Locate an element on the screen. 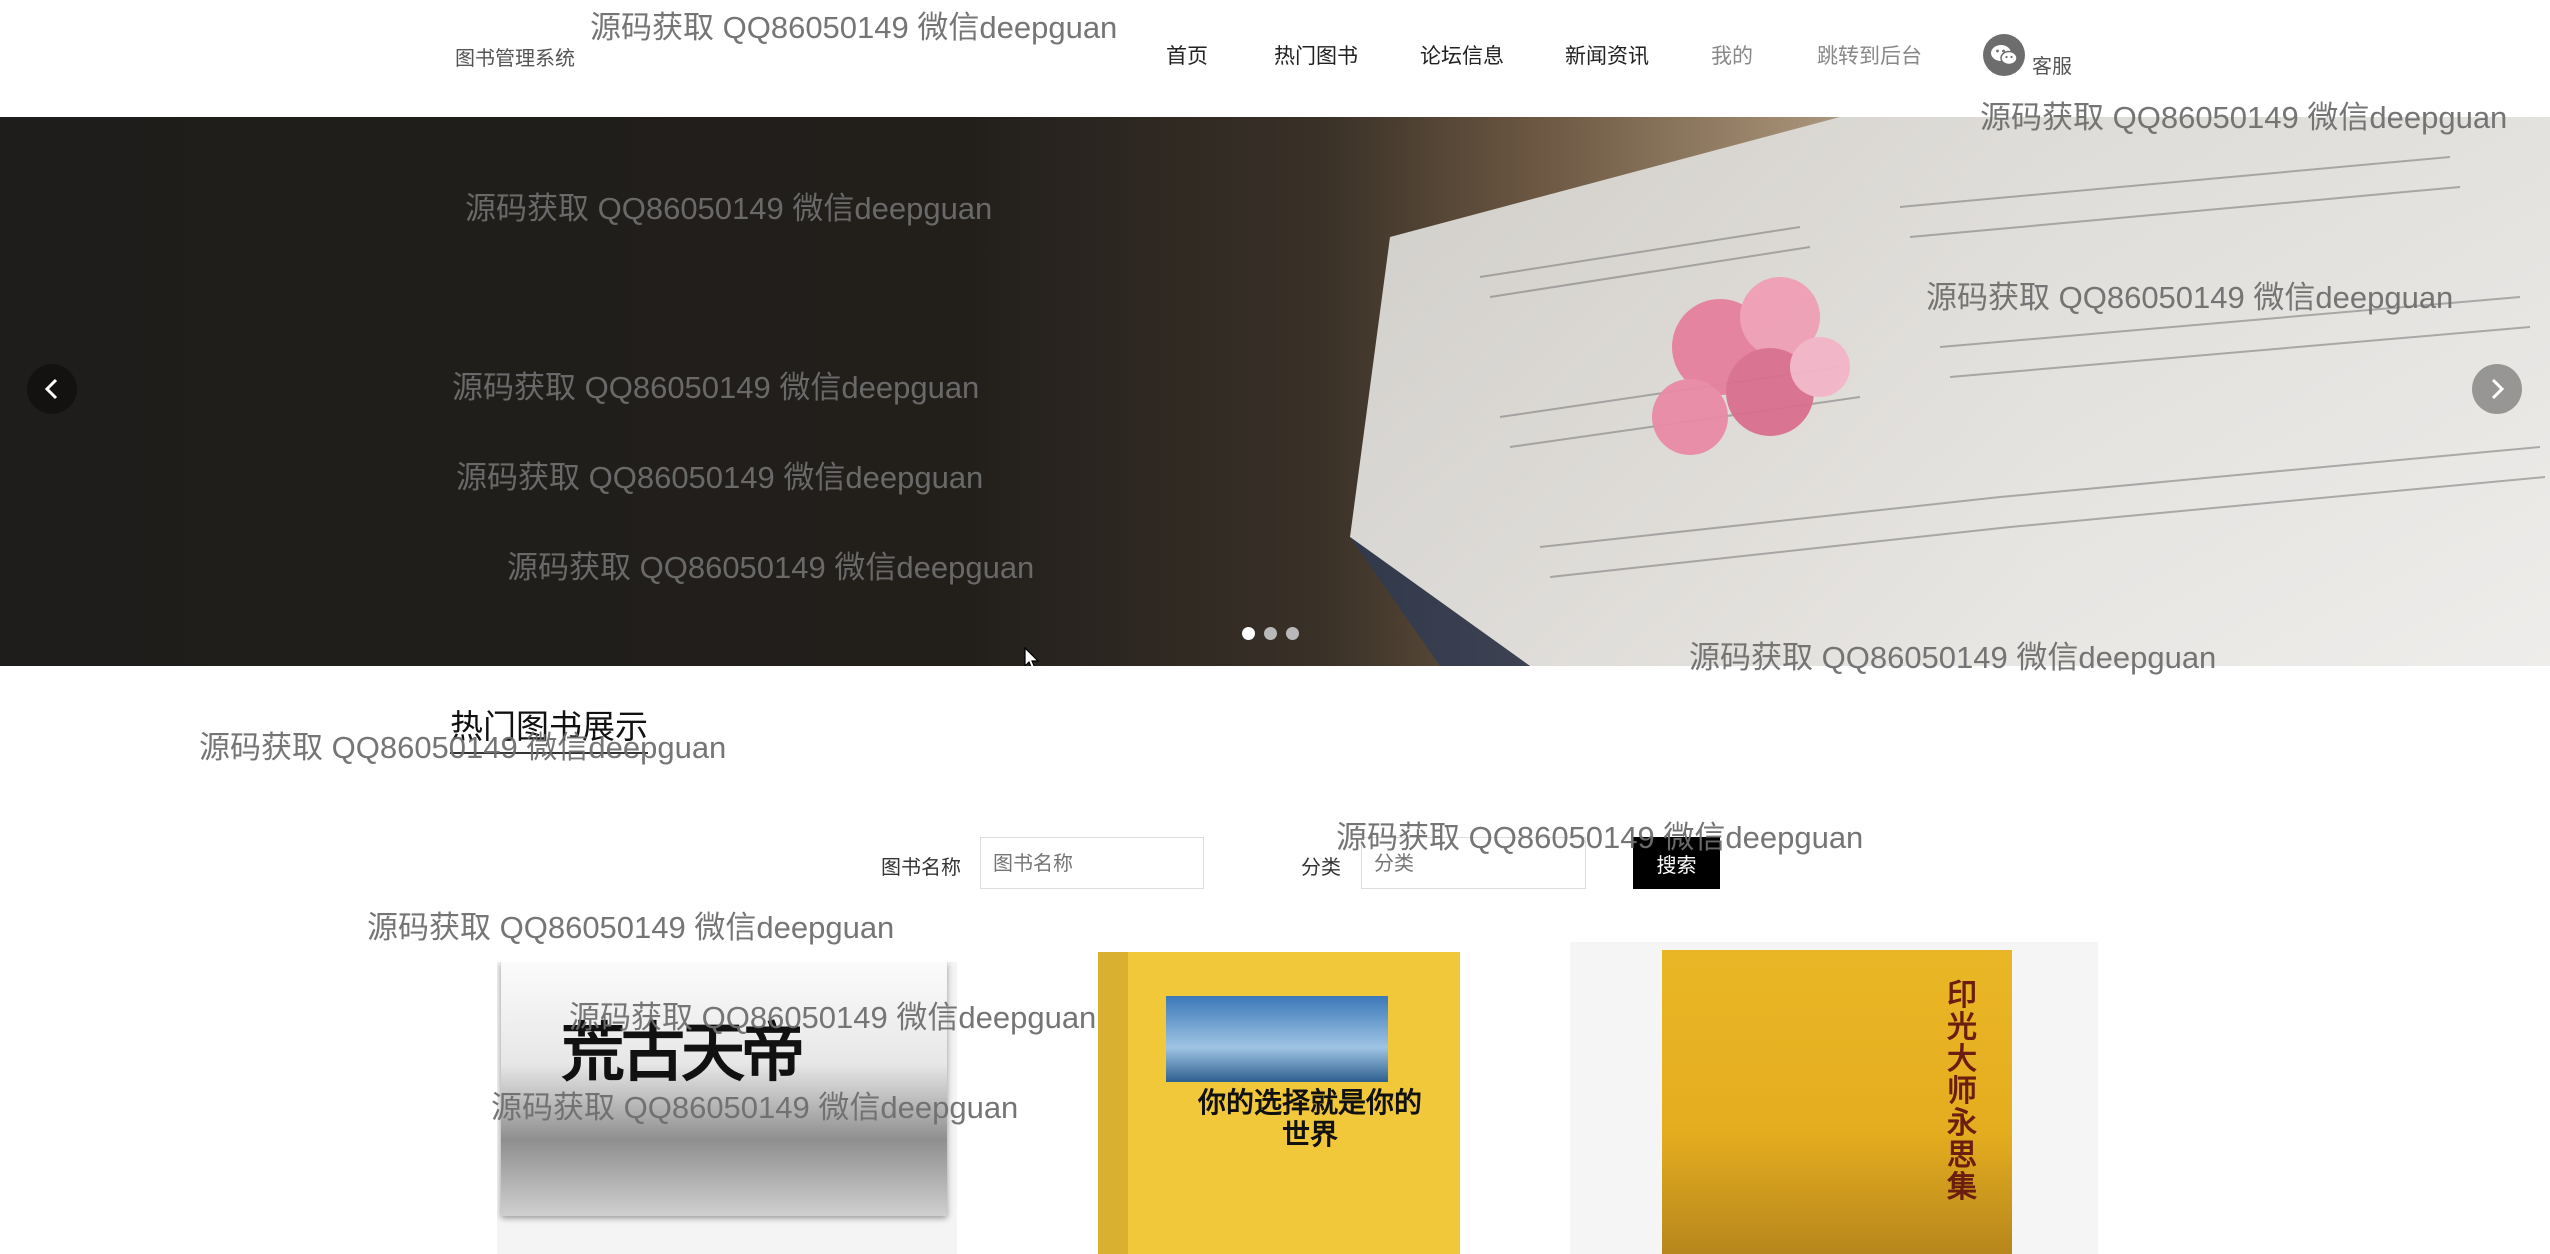 Image resolution: width=2550 pixels, height=1254 pixels. nav-news: 新闻资讯 is located at coordinates (1607, 55).